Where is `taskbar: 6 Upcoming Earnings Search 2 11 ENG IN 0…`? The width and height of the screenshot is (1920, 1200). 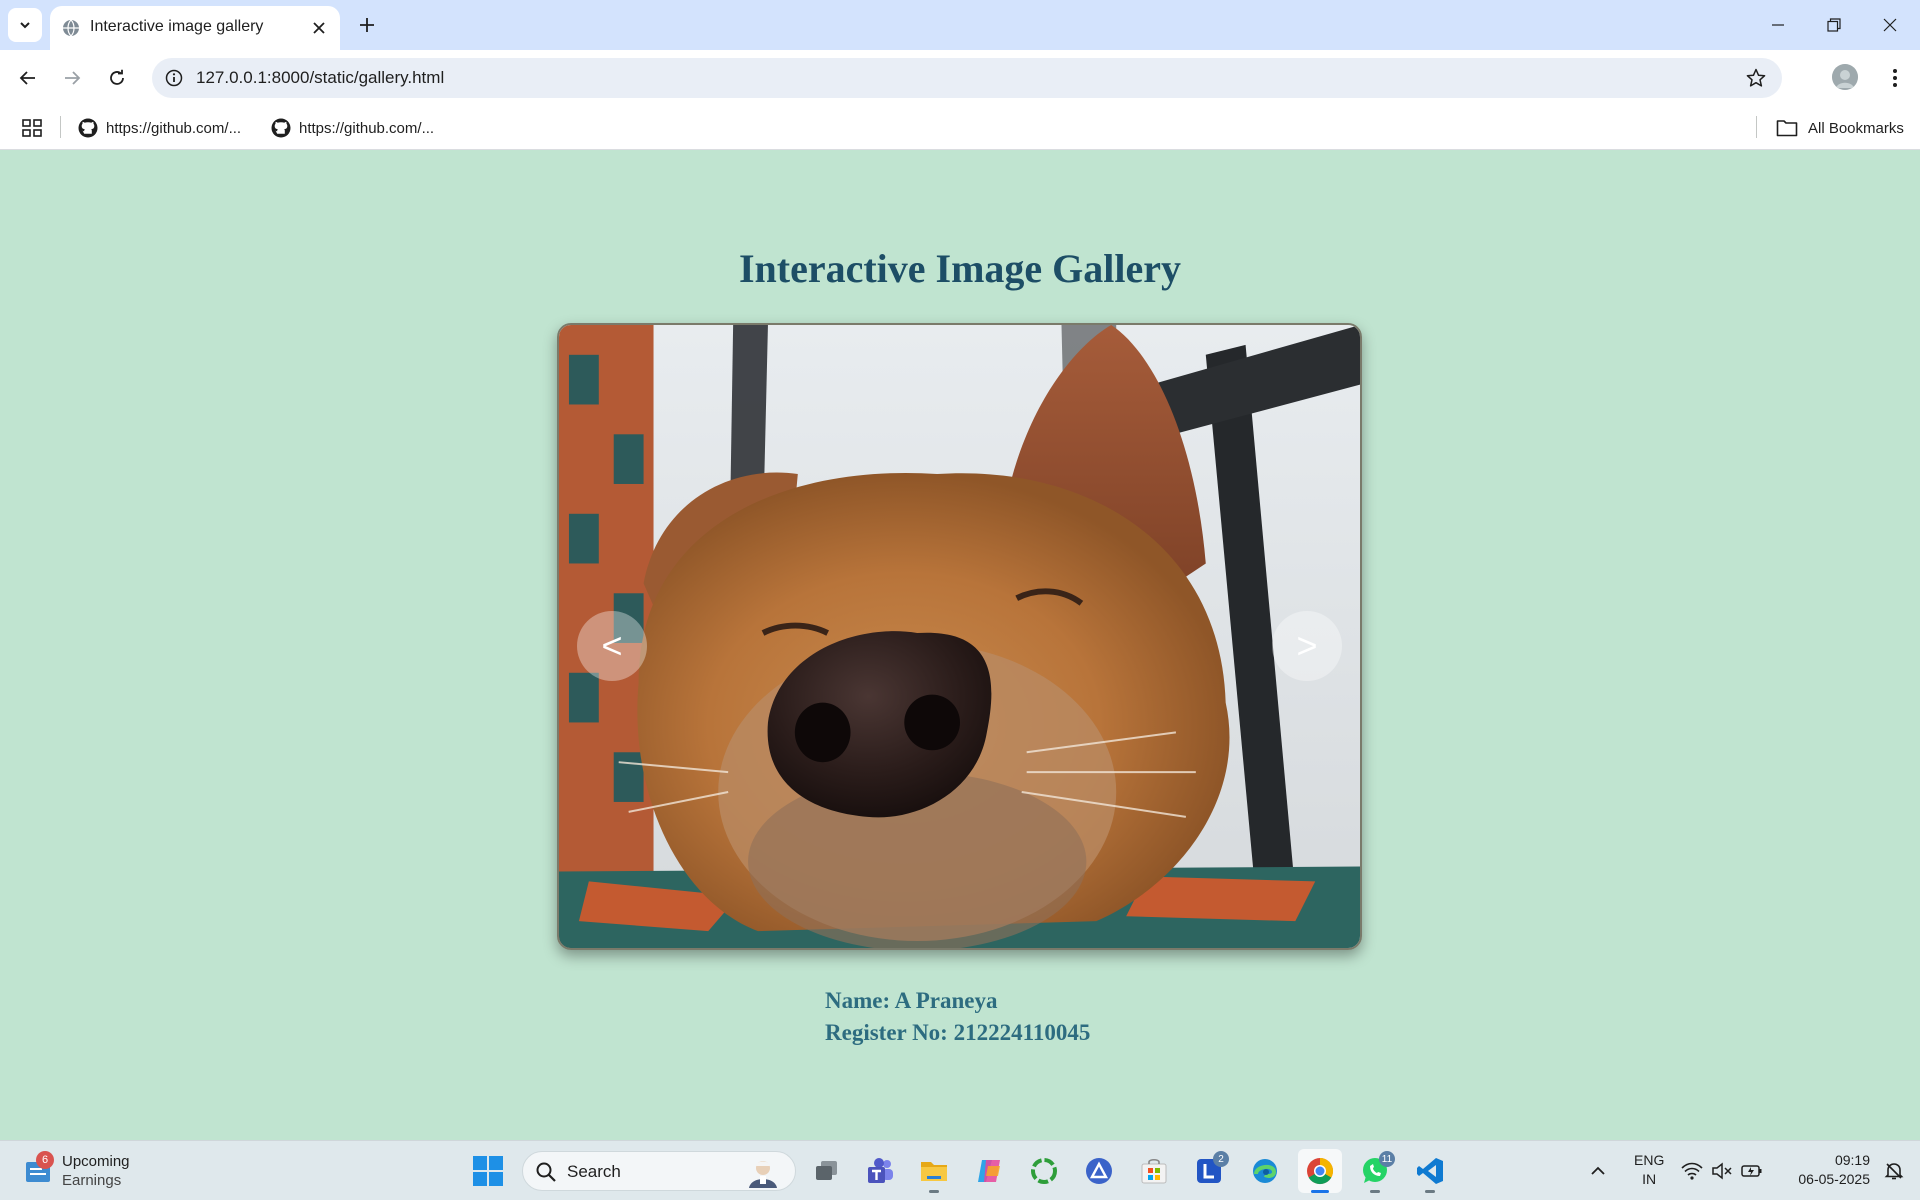
taskbar: 6 Upcoming Earnings Search 2 11 ENG IN 0… is located at coordinates (960, 1170).